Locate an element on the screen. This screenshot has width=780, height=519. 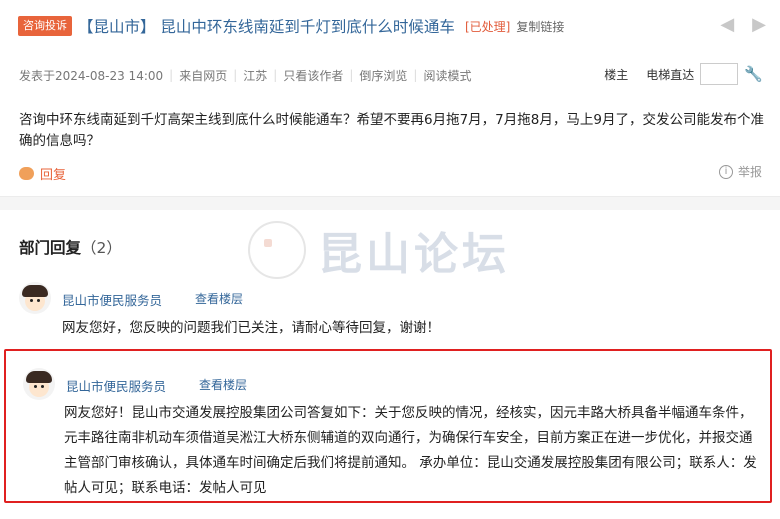
read-mode-link: 阅读模式 is located at coordinates (447, 75).